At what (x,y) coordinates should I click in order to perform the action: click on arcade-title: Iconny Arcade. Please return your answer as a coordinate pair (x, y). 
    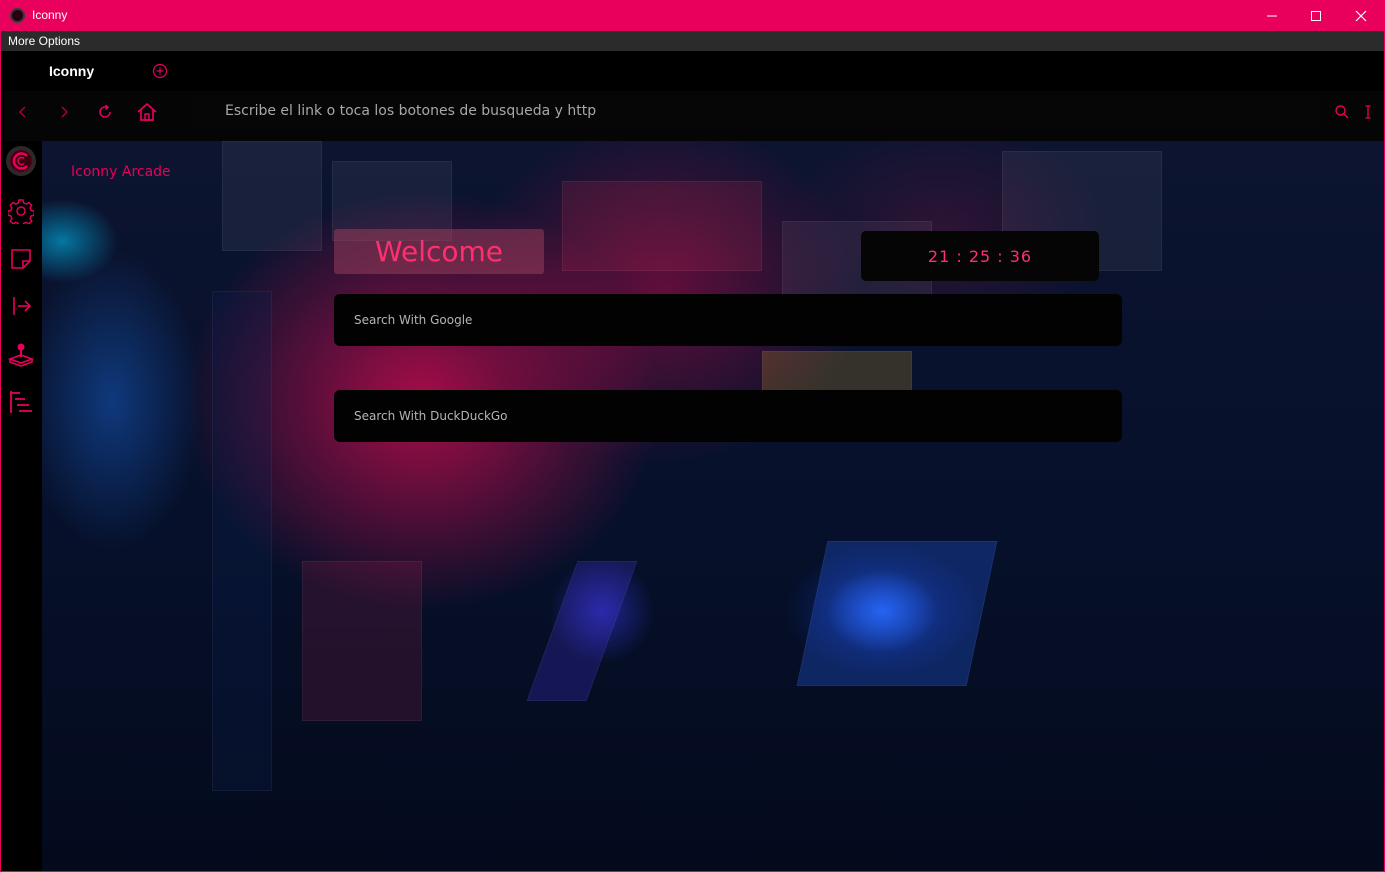
    Looking at the image, I should click on (121, 172).